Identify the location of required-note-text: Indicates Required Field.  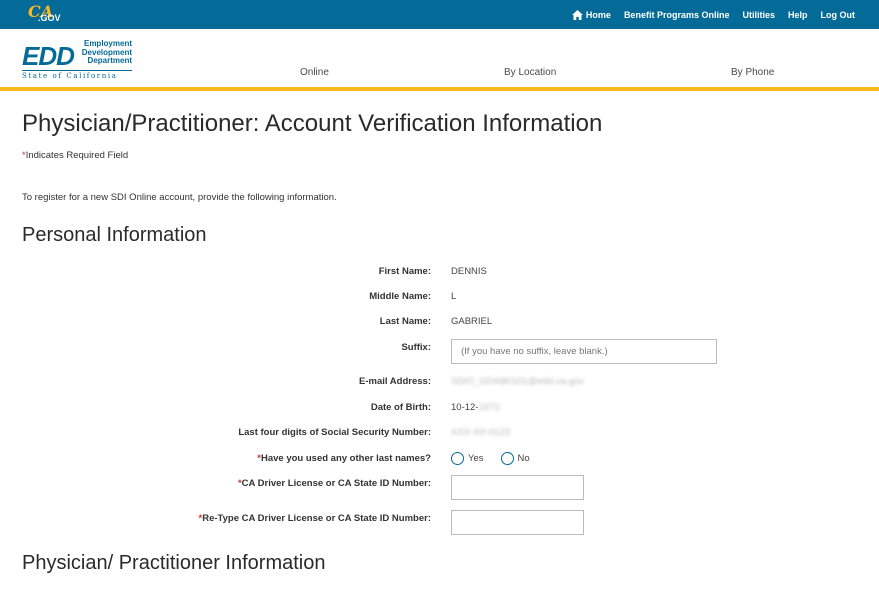
(77, 155).